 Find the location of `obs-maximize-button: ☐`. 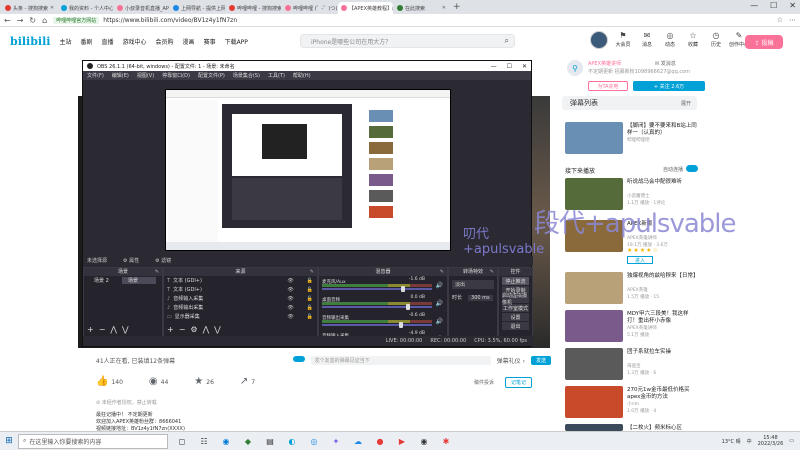

obs-maximize-button: ☐ is located at coordinates (509, 66).